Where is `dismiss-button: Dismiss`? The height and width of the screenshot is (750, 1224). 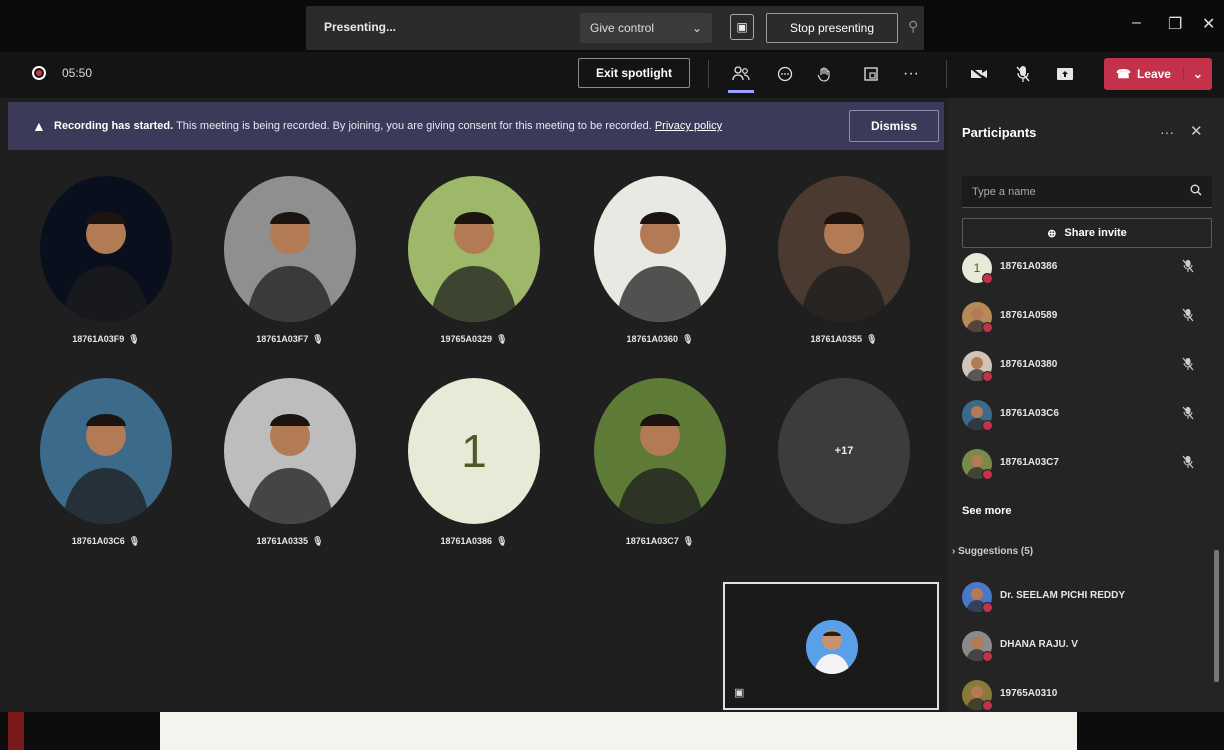
dismiss-button: Dismiss is located at coordinates (894, 126).